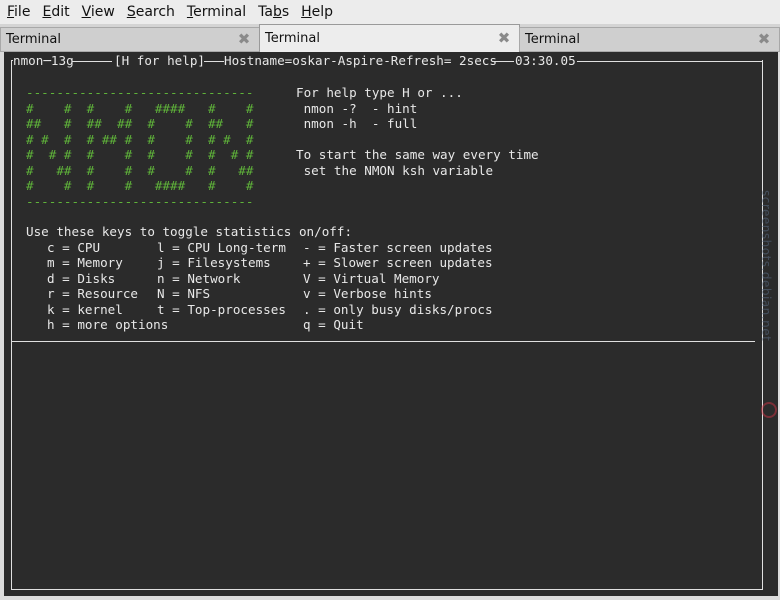  Describe the element at coordinates (357, 108) in the screenshot. I see `help-text-line: nmon -? - hint` at that location.